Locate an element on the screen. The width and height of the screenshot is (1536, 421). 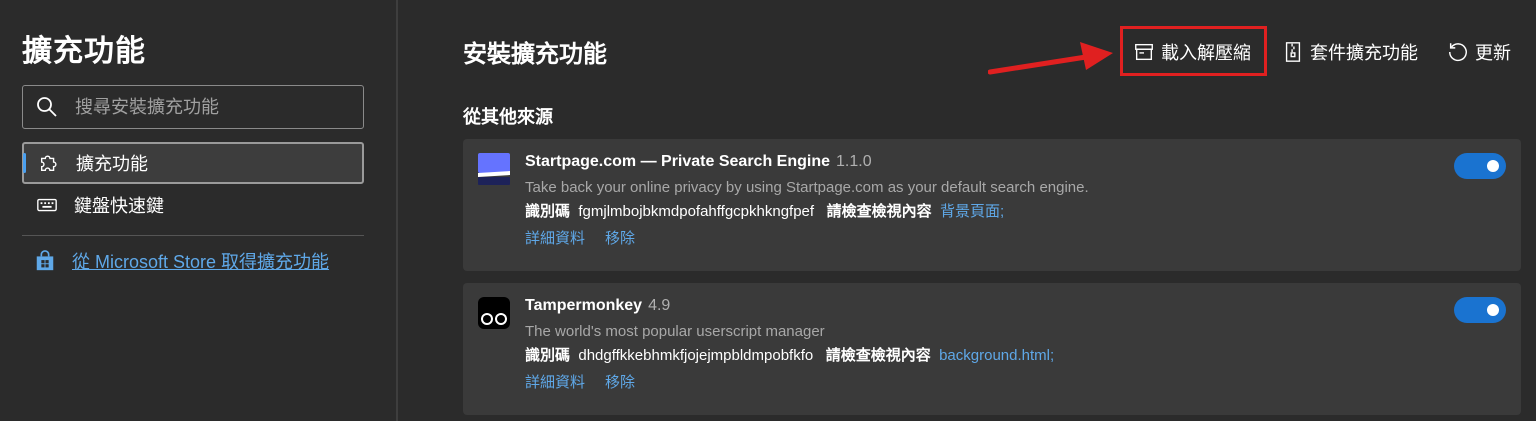
search-icon is located at coordinates (47, 107).